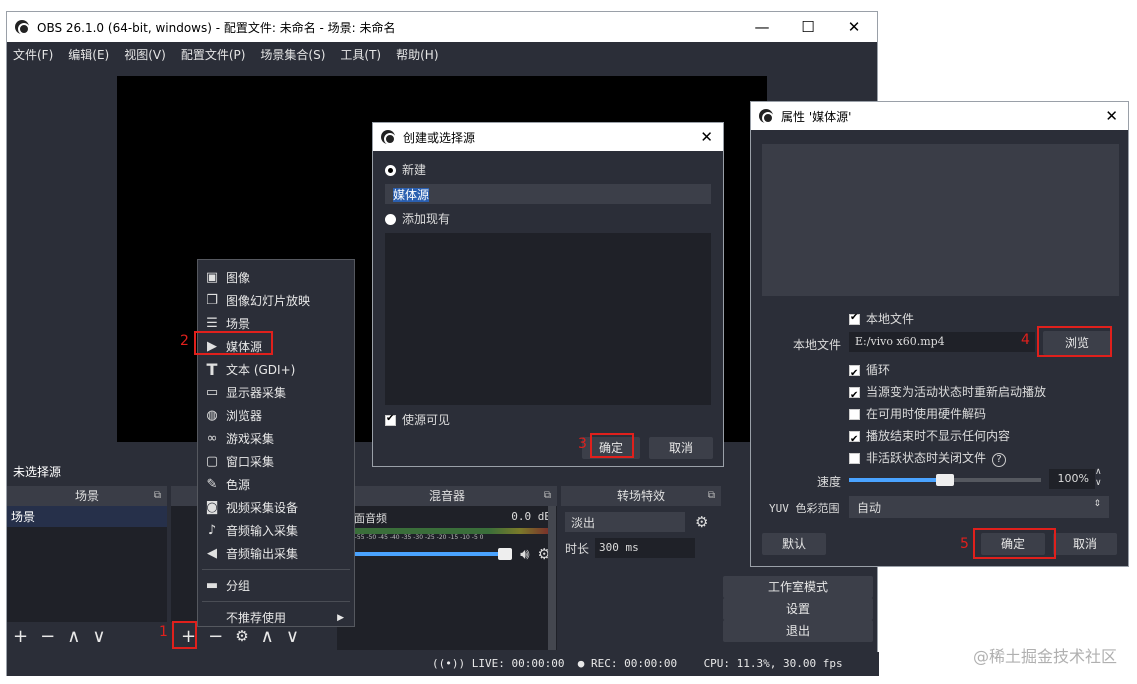  I want to click on move-up-icon: ∧, so click(73, 636).